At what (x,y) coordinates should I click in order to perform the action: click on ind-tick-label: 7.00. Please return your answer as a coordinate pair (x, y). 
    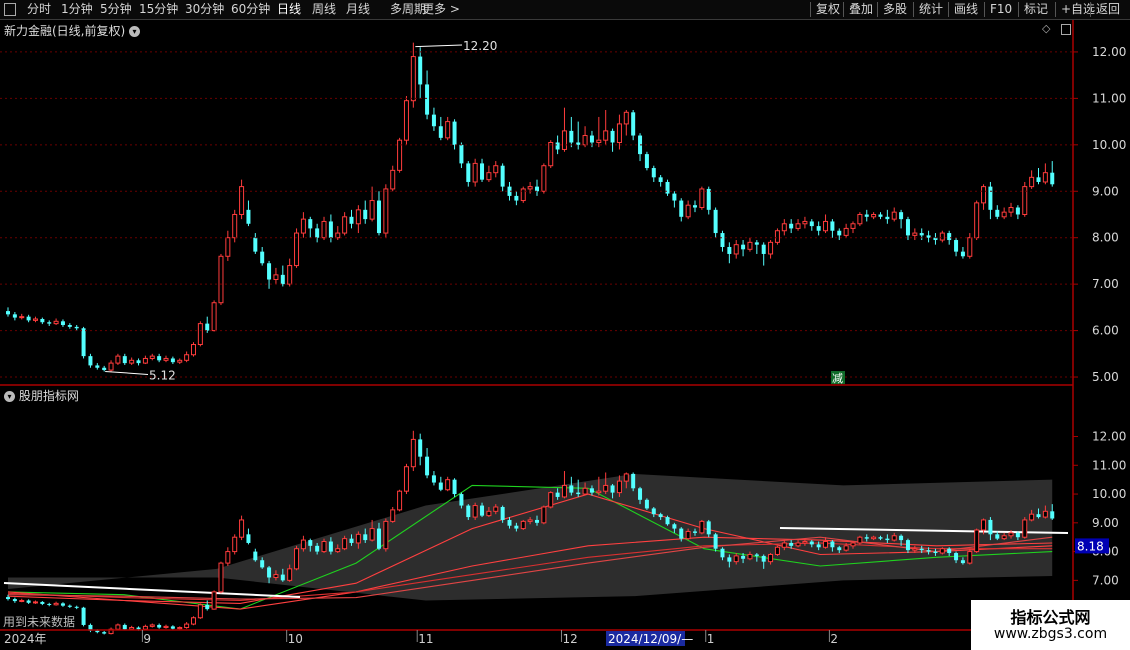
    Looking at the image, I should click on (1105, 580).